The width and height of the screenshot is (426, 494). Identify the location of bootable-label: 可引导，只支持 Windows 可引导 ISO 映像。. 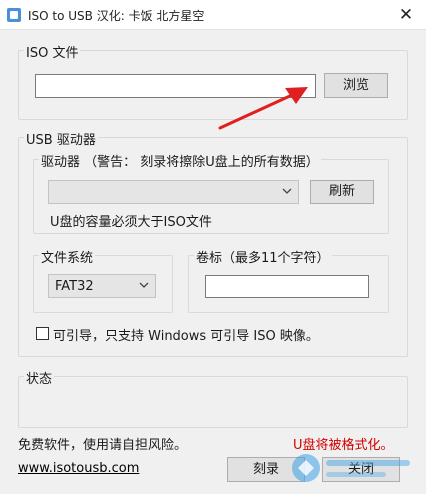
(186, 336).